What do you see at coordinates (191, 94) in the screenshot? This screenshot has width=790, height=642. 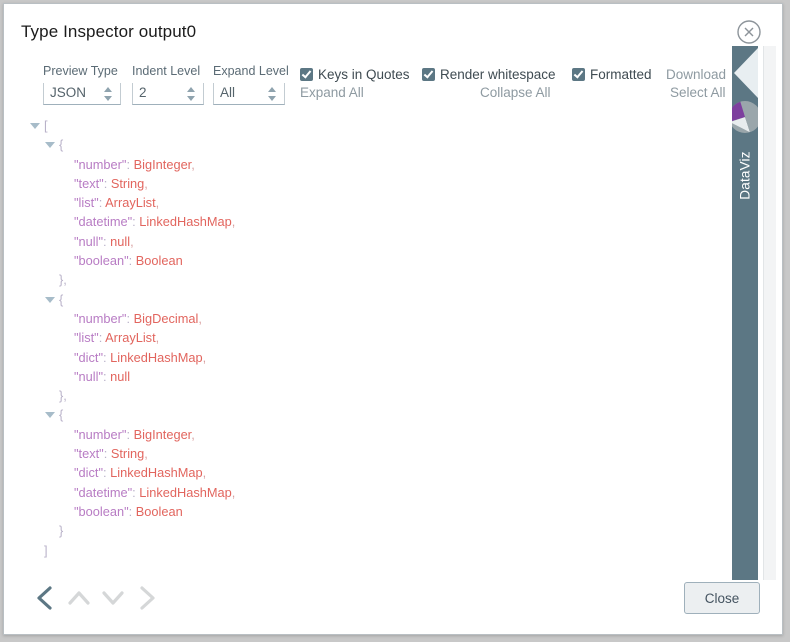 I see `indent-level-spinner-icon` at bounding box center [191, 94].